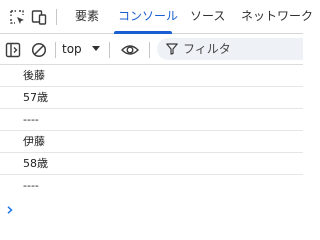 The image size is (320, 240). What do you see at coordinates (72, 49) in the screenshot?
I see `context-selector: top` at bounding box center [72, 49].